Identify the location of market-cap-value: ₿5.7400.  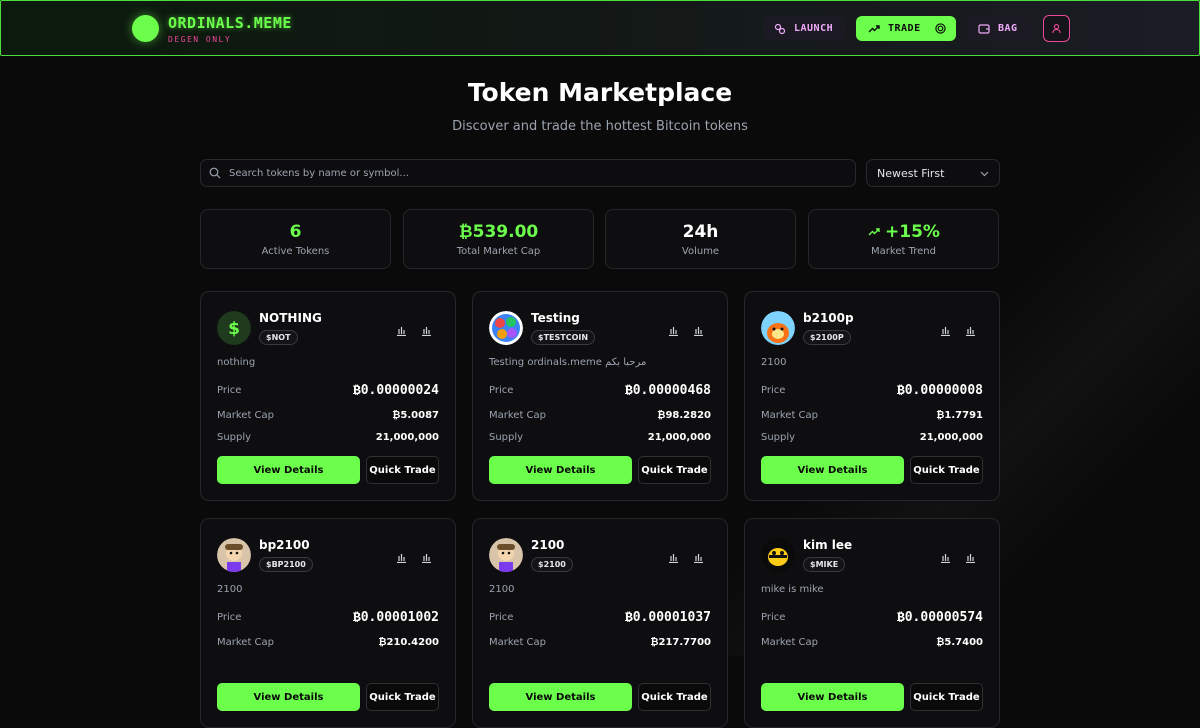
(959, 642).